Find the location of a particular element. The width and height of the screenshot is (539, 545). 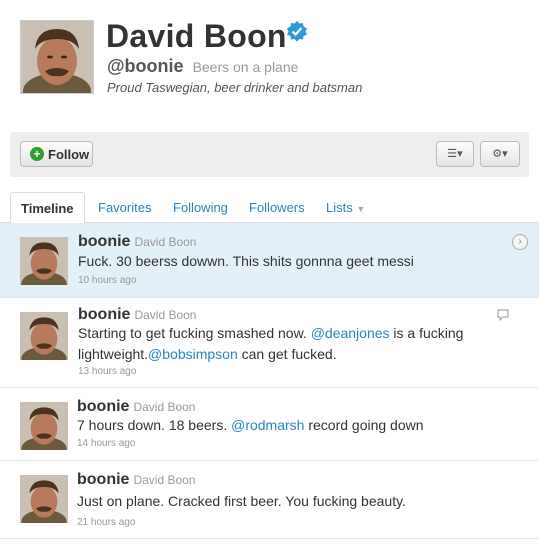

chevron-right-icon: › is located at coordinates (520, 242).